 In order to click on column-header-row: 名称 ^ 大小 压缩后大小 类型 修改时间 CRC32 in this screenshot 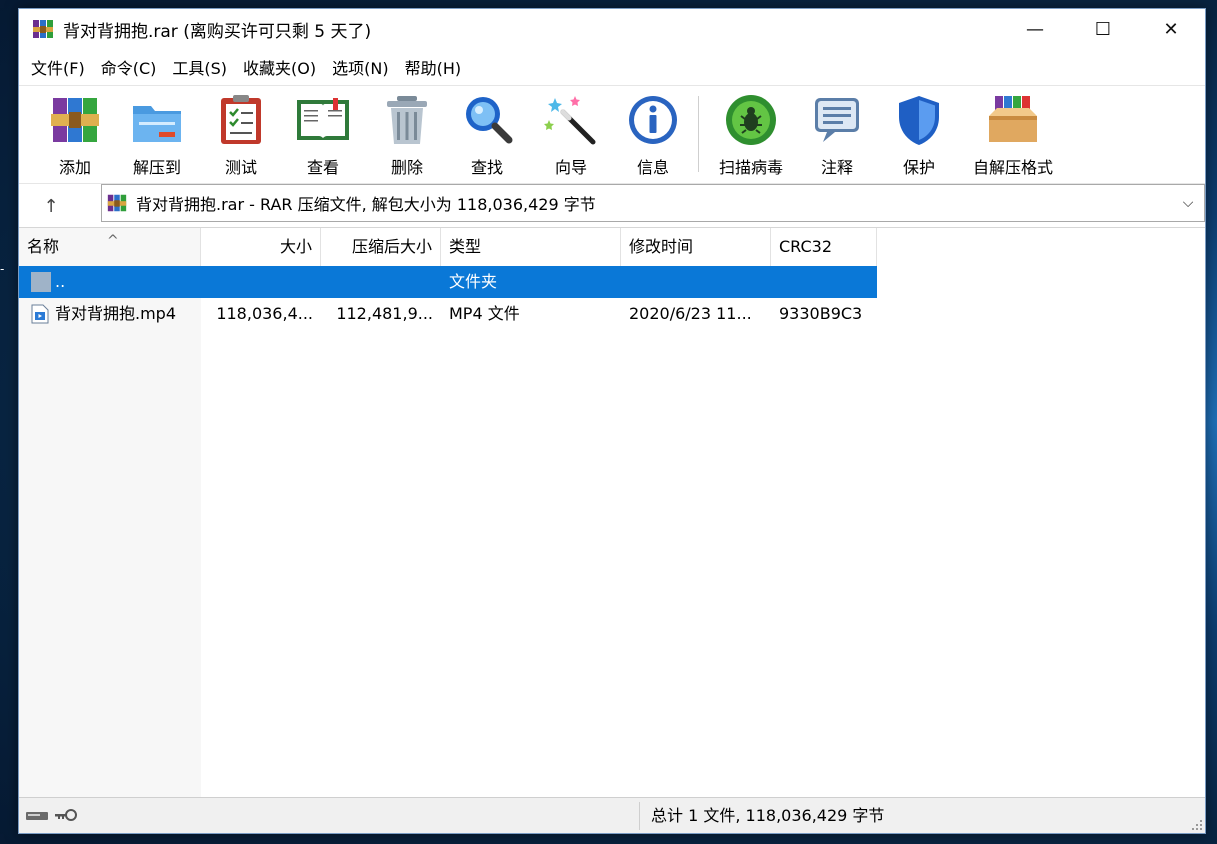, I will do `click(448, 247)`.